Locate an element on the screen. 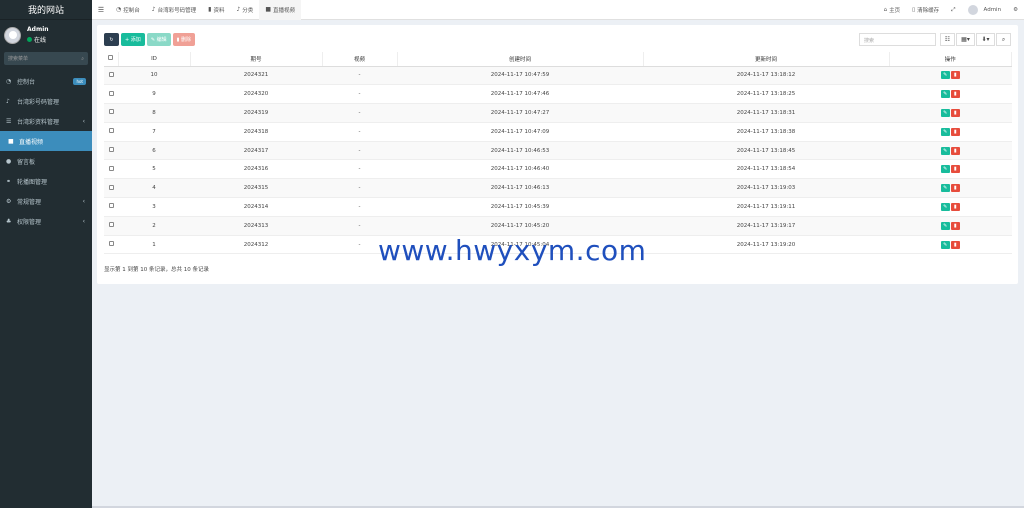 Image resolution: width=1024 pixels, height=508 pixels. columns-toggle-icon: ▦▾ is located at coordinates (965, 39).